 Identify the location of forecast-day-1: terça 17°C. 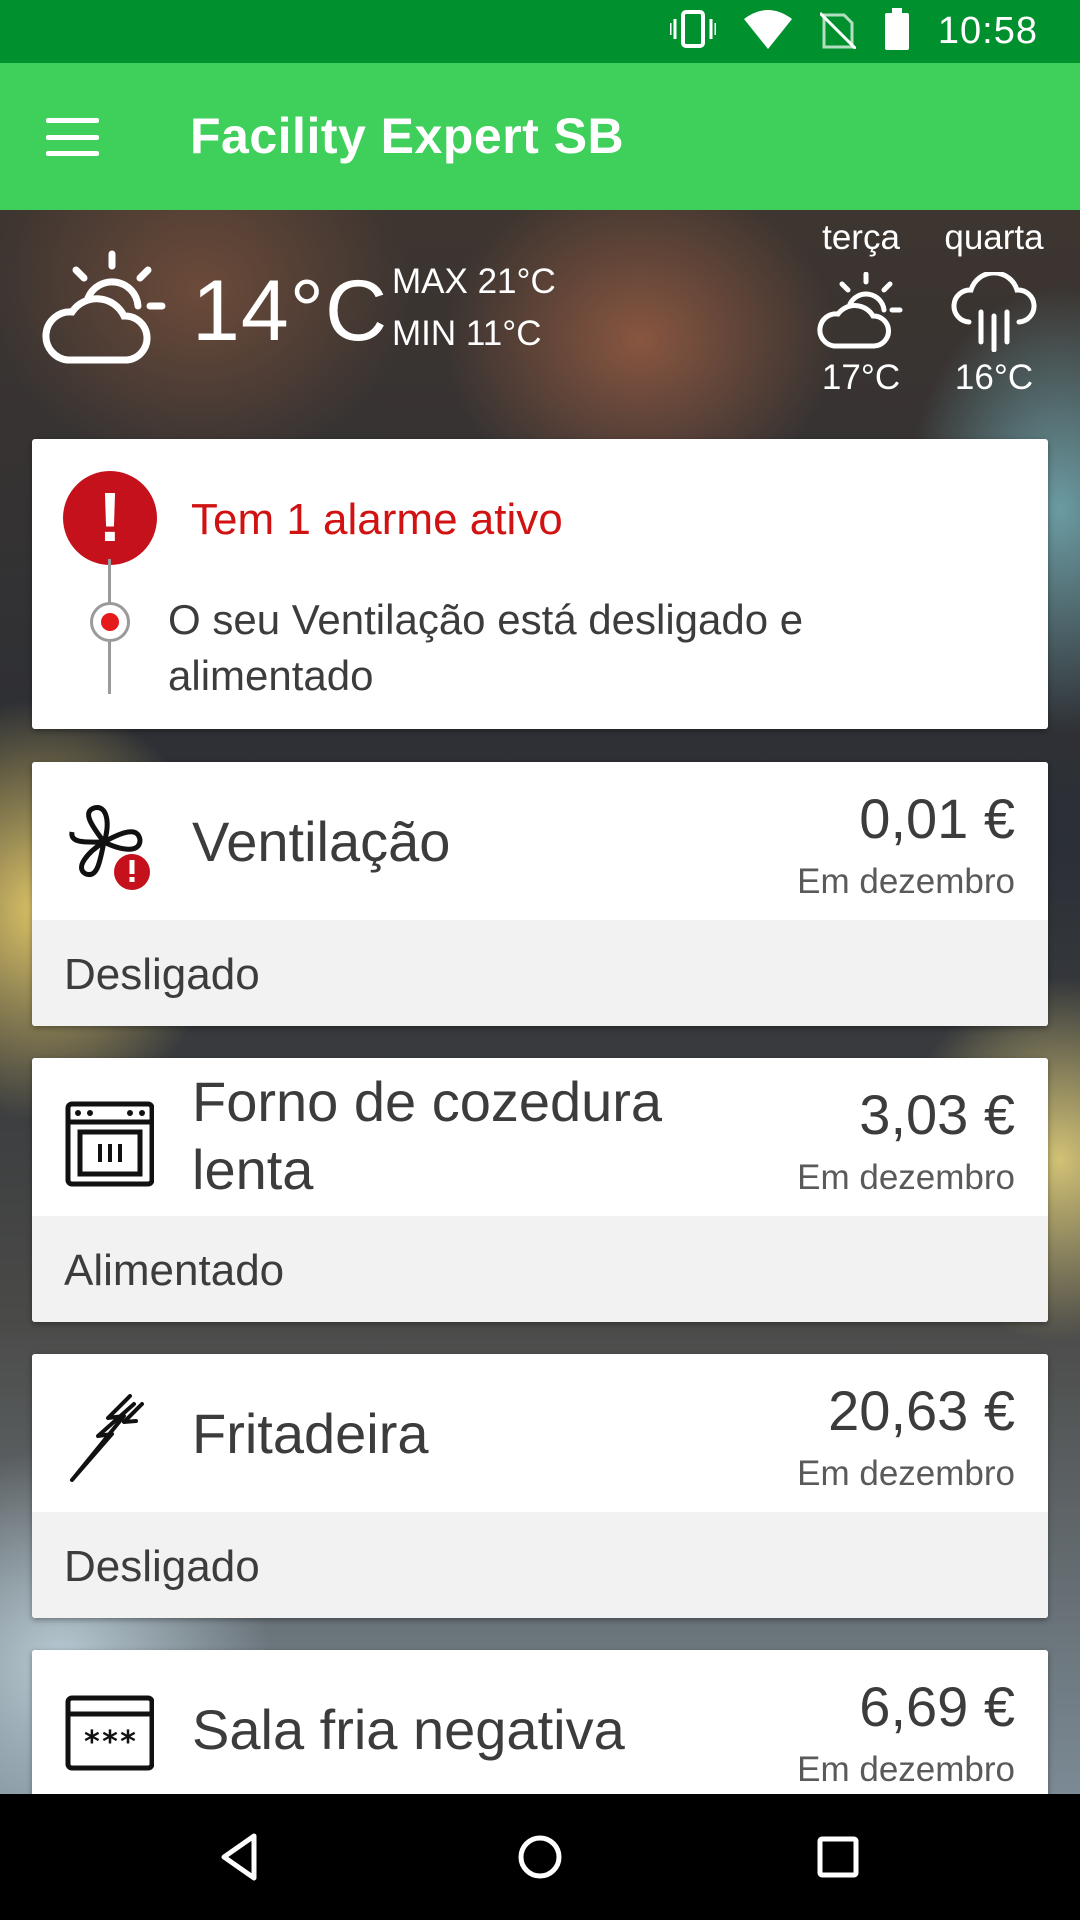
(861, 308).